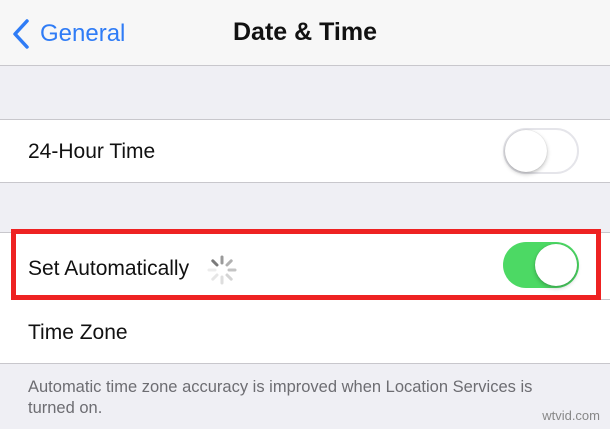  I want to click on row-24-hour-time: 24-Hour Time, so click(305, 151).